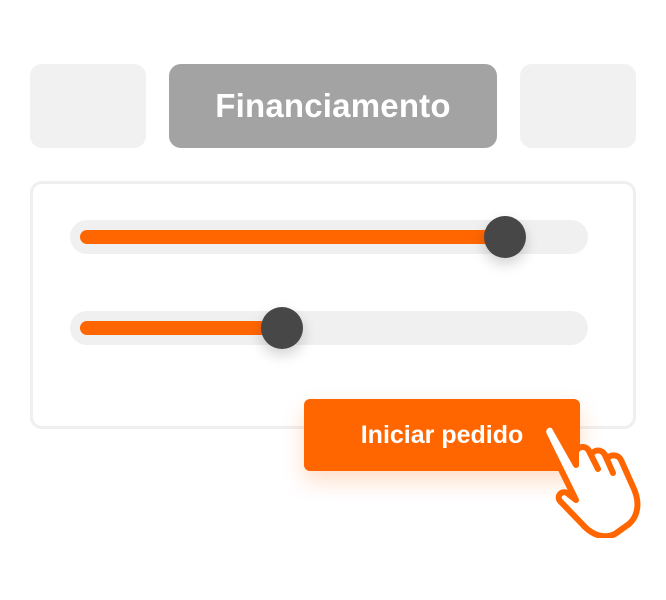 Image resolution: width=666 pixels, height=600 pixels. I want to click on tab-financiamento-label: Financiamento, so click(333, 105).